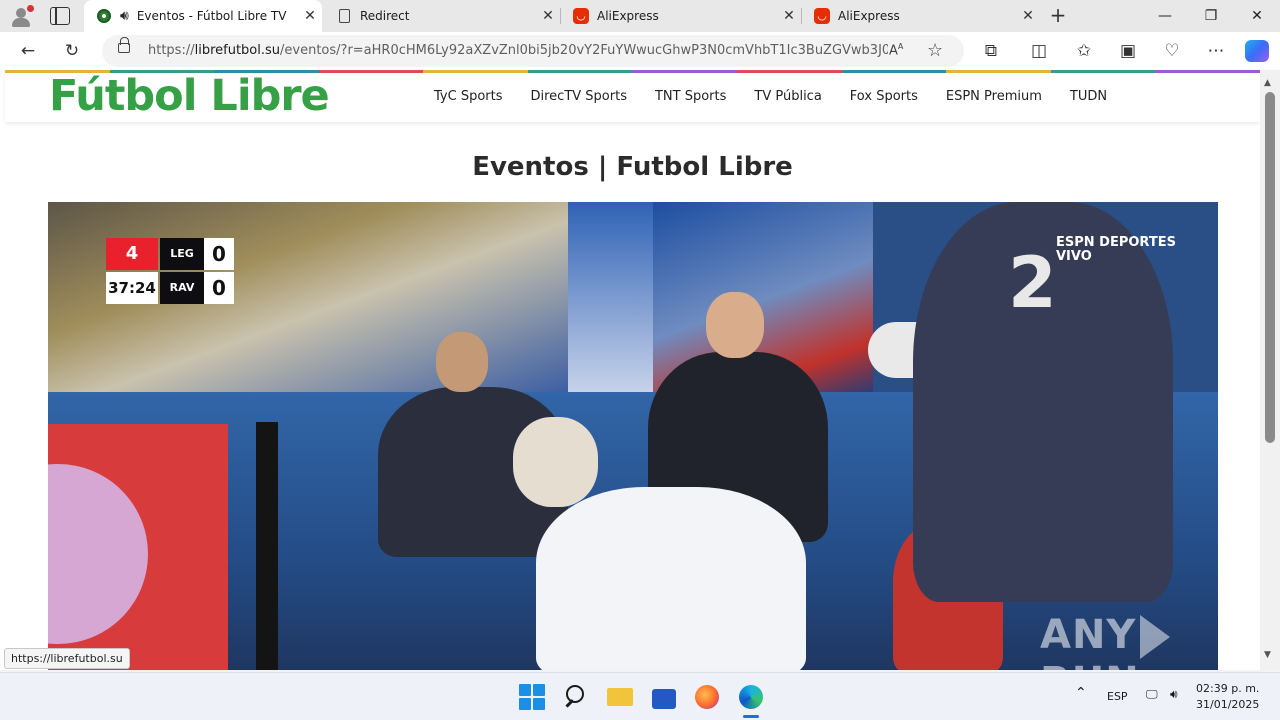  I want to click on browser-essentials-icon: ♡, so click(1172, 51).